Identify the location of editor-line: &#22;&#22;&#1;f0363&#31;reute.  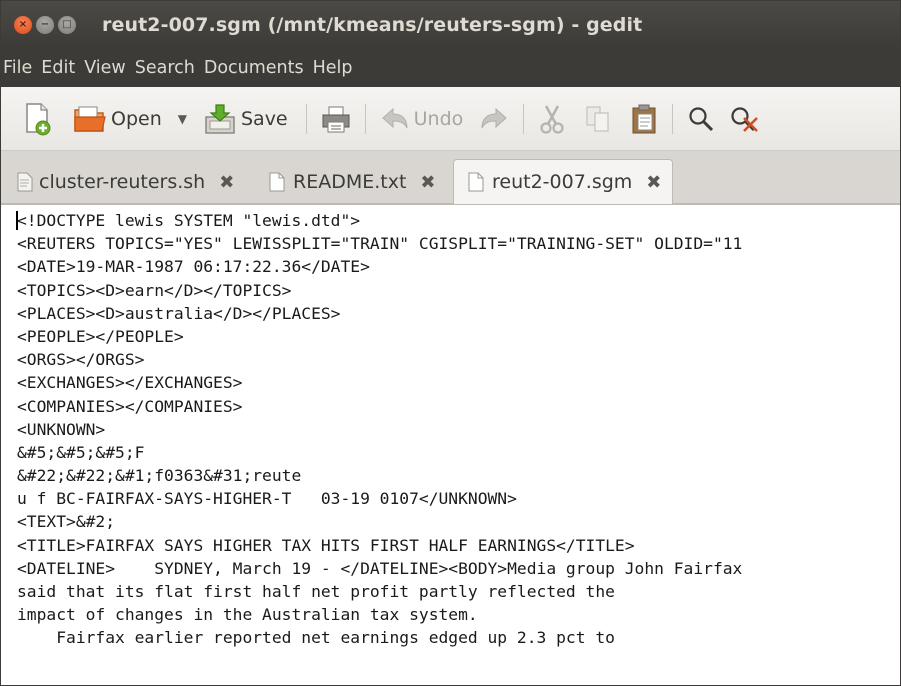
(159, 476).